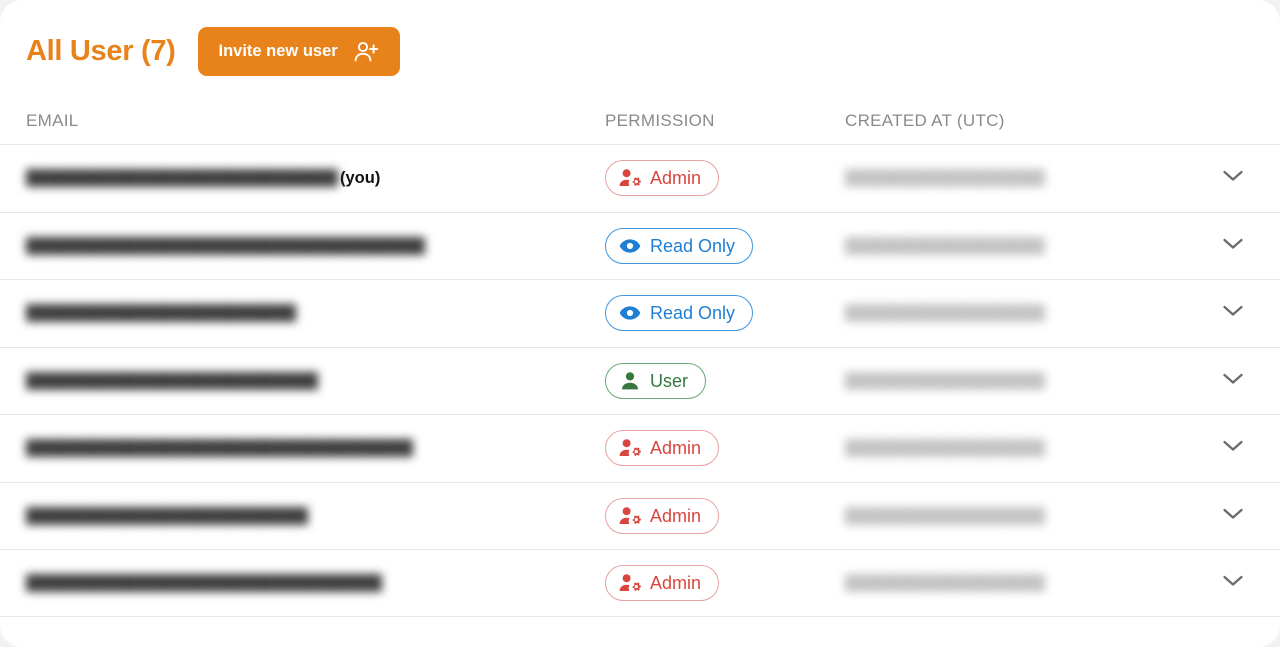 The height and width of the screenshot is (647, 1280). I want to click on cell-permission: User, so click(725, 380).